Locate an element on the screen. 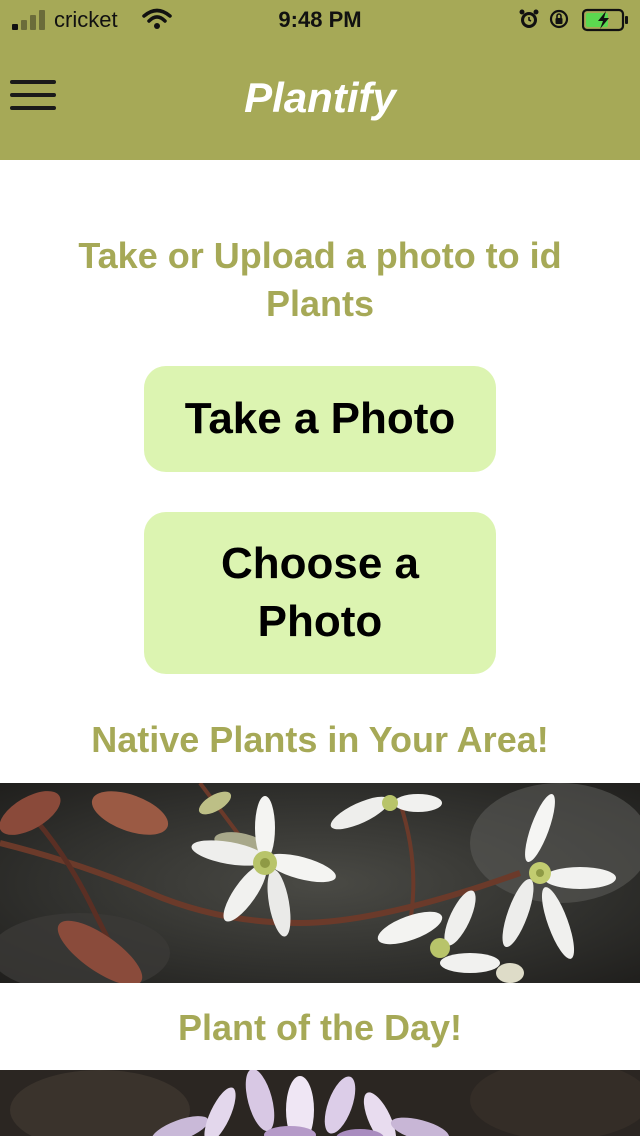  app-header: cricket 9:48 PM Plantify is located at coordinates (320, 80).